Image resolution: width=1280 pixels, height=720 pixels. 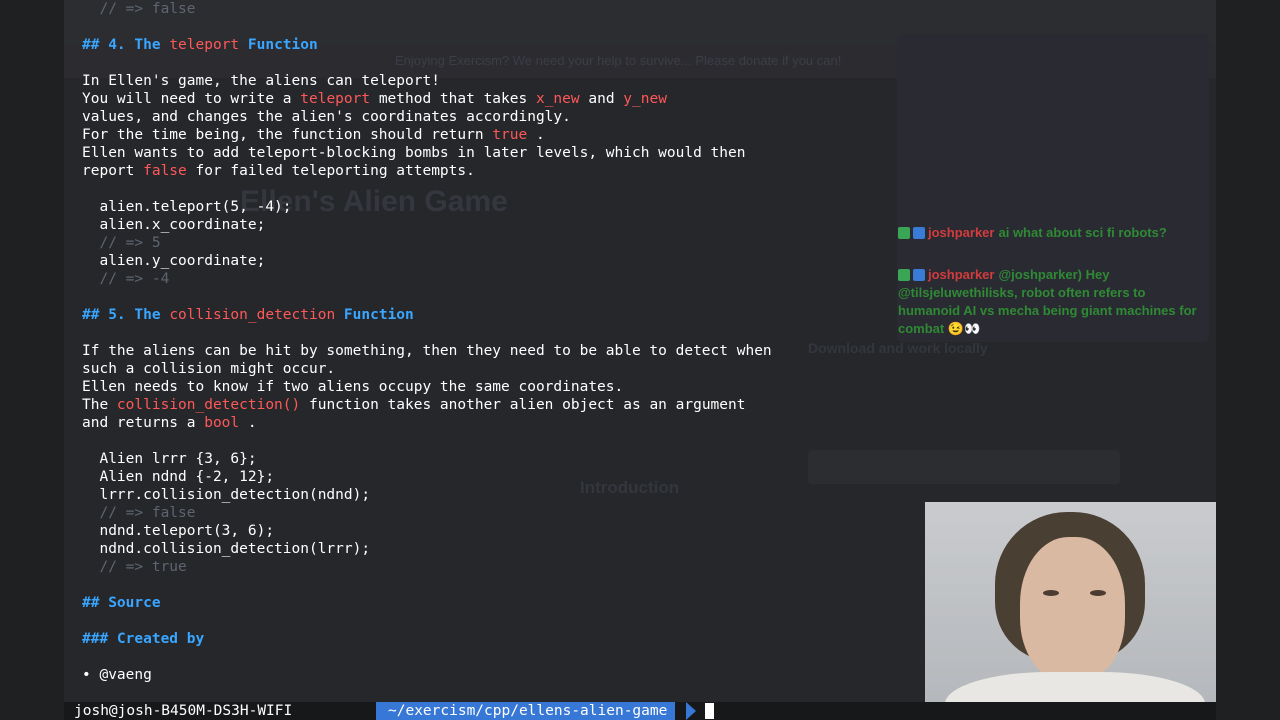 I want to click on chat-message: joshparker ai what about sci fi robots?, so click(x=1053, y=233).